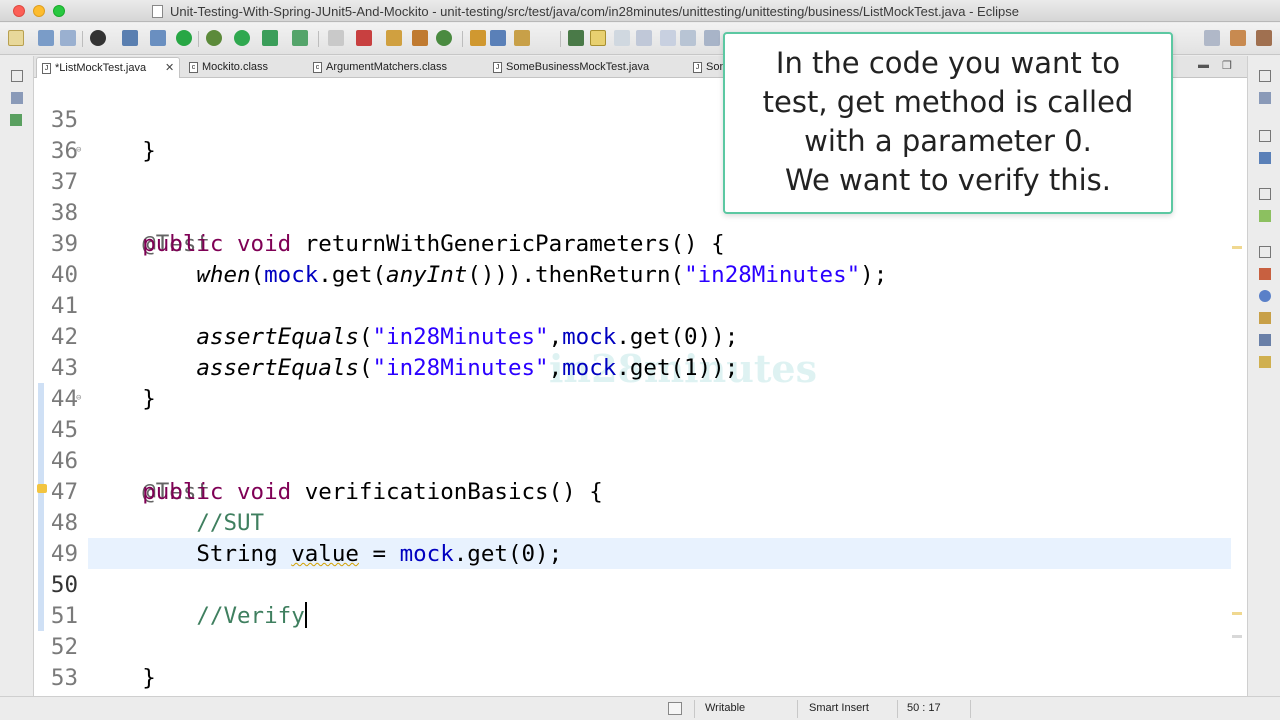 The image size is (1280, 720). I want to click on code-line: 53, so click(640, 661).